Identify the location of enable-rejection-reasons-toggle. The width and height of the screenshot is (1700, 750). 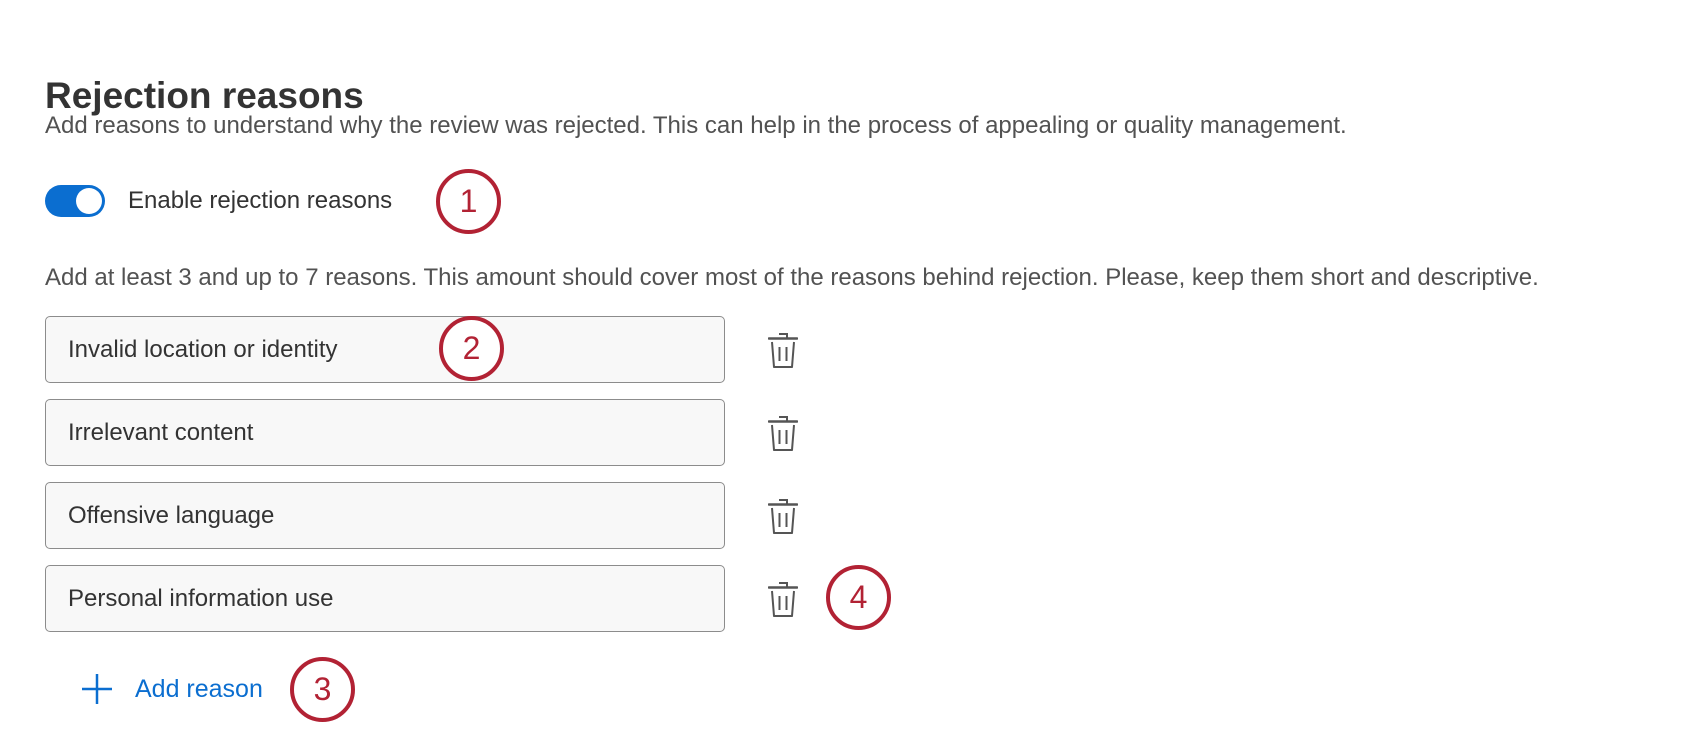
(75, 201).